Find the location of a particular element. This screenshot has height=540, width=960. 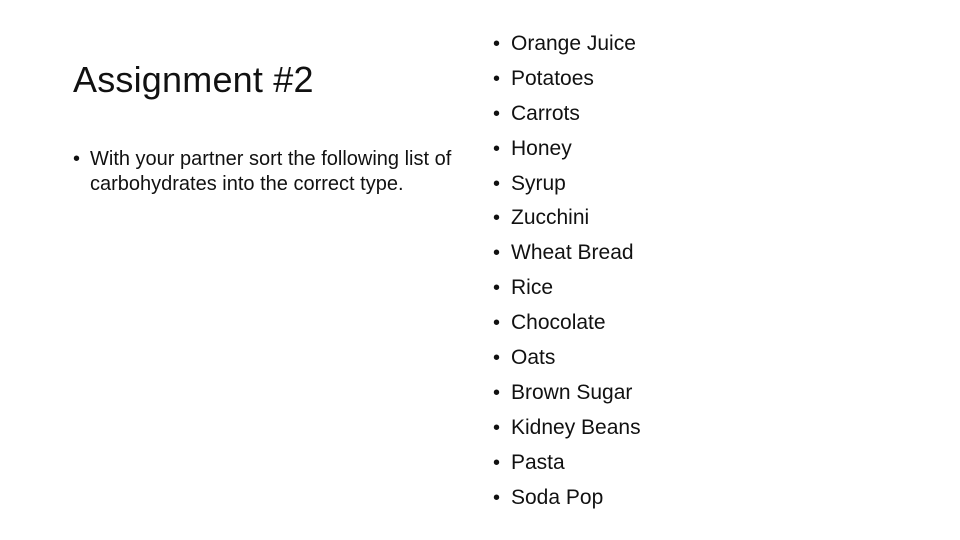

list-item: • Wheat Bread is located at coordinates (567, 253).